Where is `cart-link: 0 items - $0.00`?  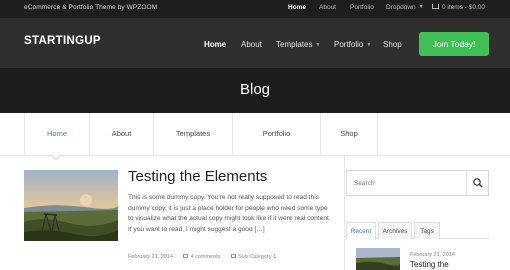
cart-link: 0 items - $0.00 is located at coordinates (458, 7).